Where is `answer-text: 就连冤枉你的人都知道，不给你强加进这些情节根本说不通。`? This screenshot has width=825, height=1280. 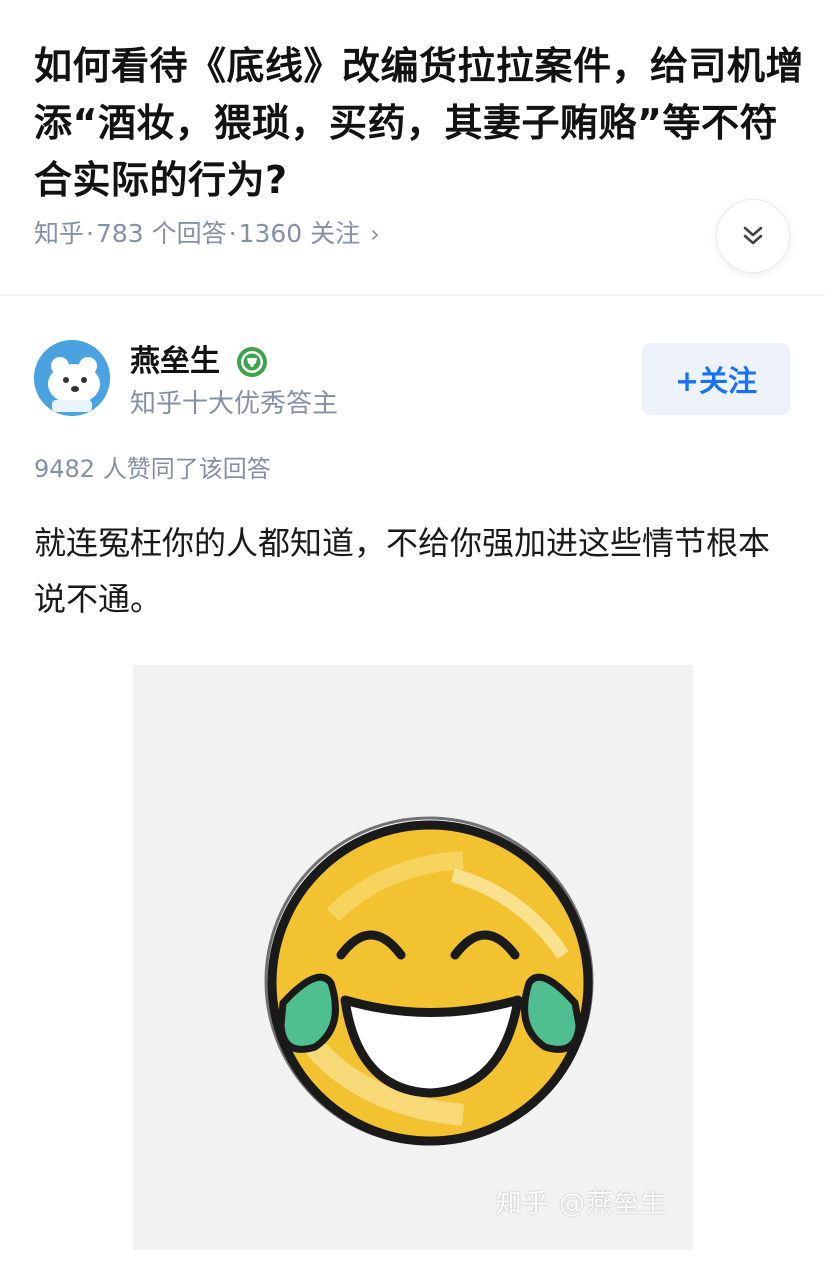 answer-text: 就连冤枉你的人都知道，不给你强加进这些情节根本说不通。 is located at coordinates (414, 571).